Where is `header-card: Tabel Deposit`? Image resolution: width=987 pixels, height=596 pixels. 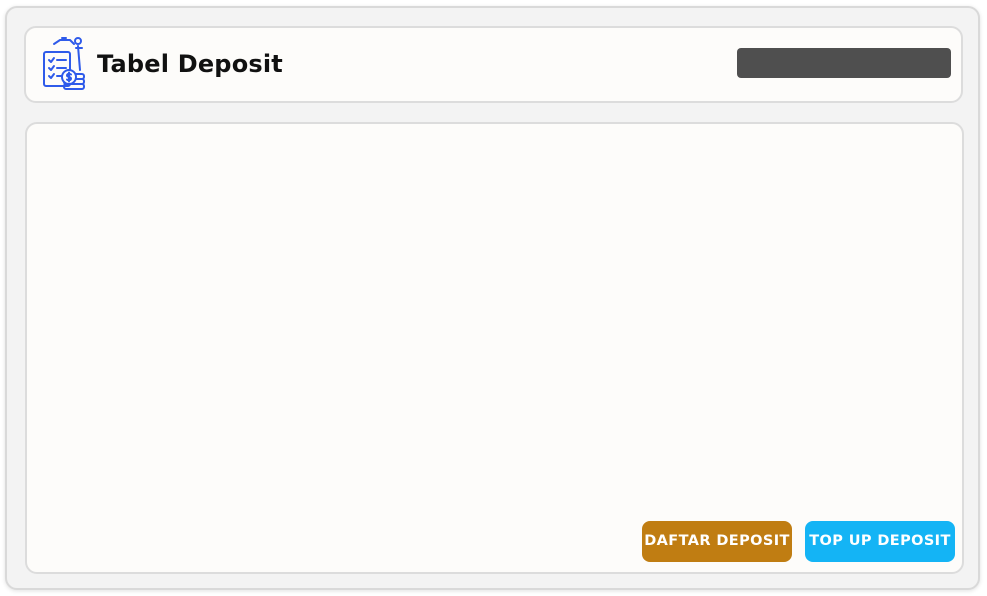 header-card: Tabel Deposit is located at coordinates (493, 64).